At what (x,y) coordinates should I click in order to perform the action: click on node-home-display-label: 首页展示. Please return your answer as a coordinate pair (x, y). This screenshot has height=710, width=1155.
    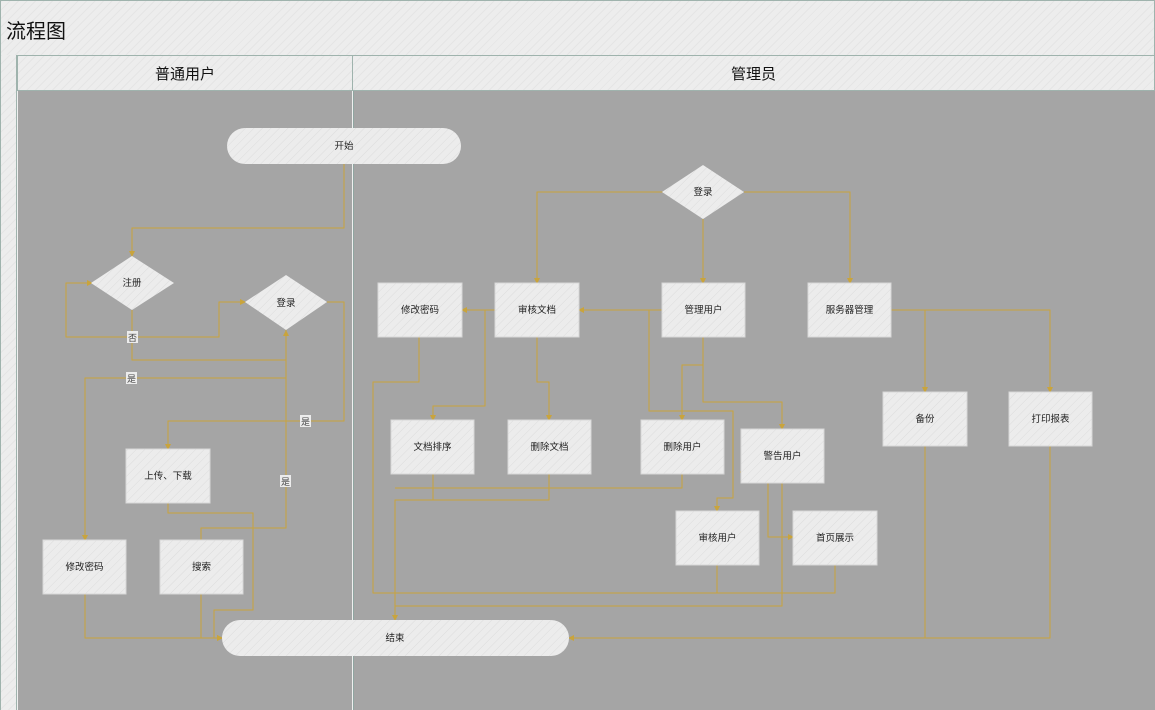
    Looking at the image, I should click on (835, 538).